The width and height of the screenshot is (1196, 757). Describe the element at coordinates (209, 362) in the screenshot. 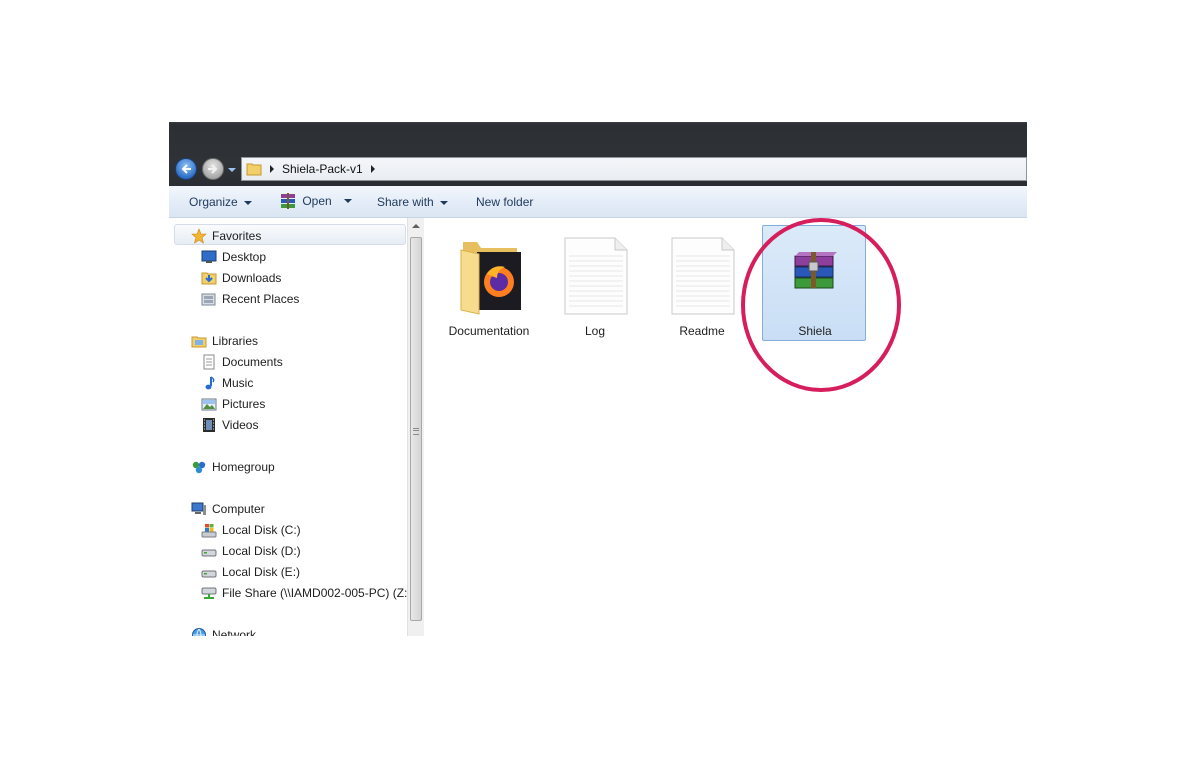

I see `documents-icon` at that location.